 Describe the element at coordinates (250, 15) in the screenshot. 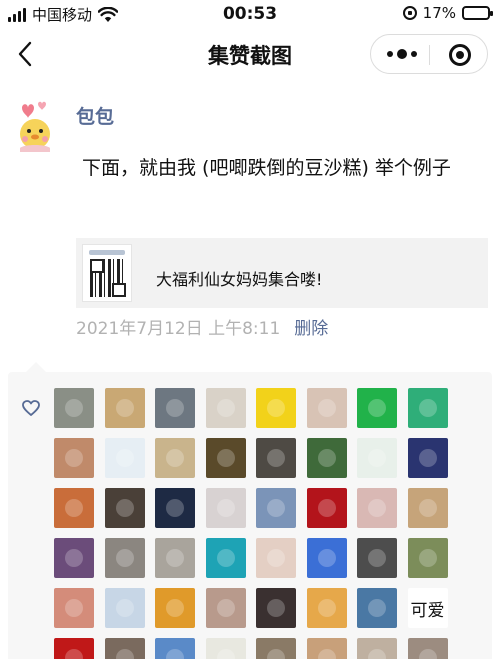

I see `status-bar: 中国移动 00:53 17%` at that location.